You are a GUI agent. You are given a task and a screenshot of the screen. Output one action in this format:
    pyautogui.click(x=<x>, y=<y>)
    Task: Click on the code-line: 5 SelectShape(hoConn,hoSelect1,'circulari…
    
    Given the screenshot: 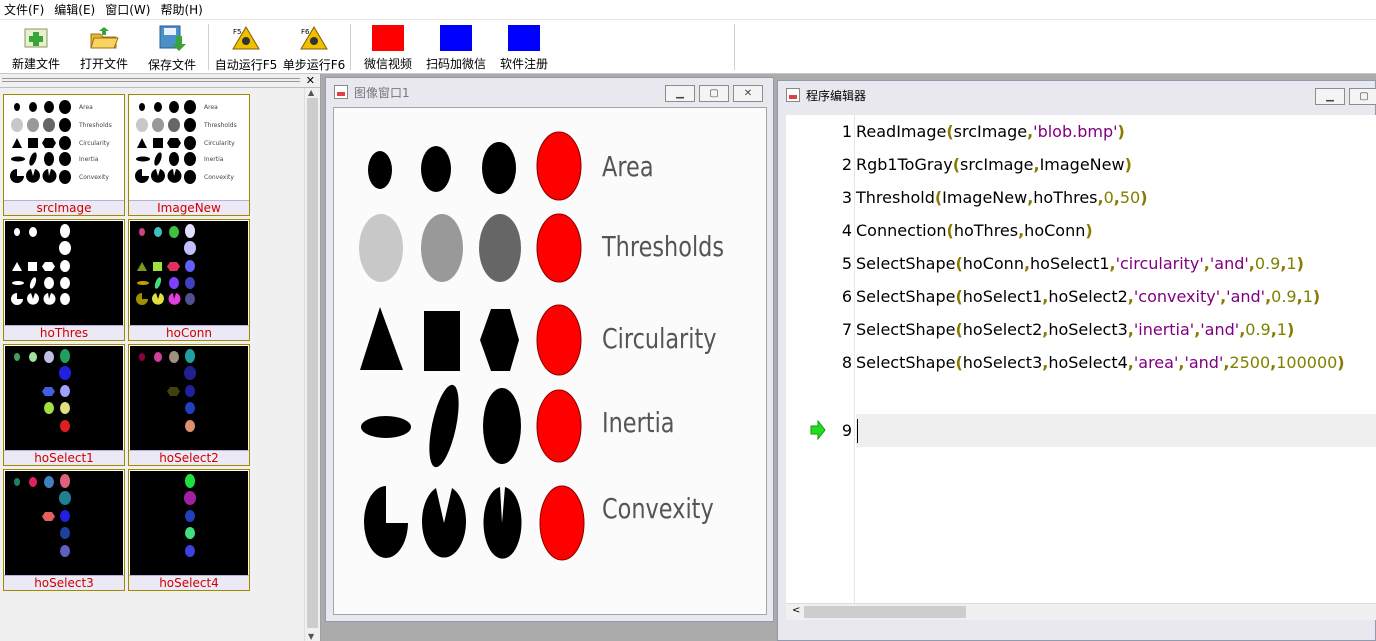 What is the action you would take?
    pyautogui.click(x=1081, y=263)
    